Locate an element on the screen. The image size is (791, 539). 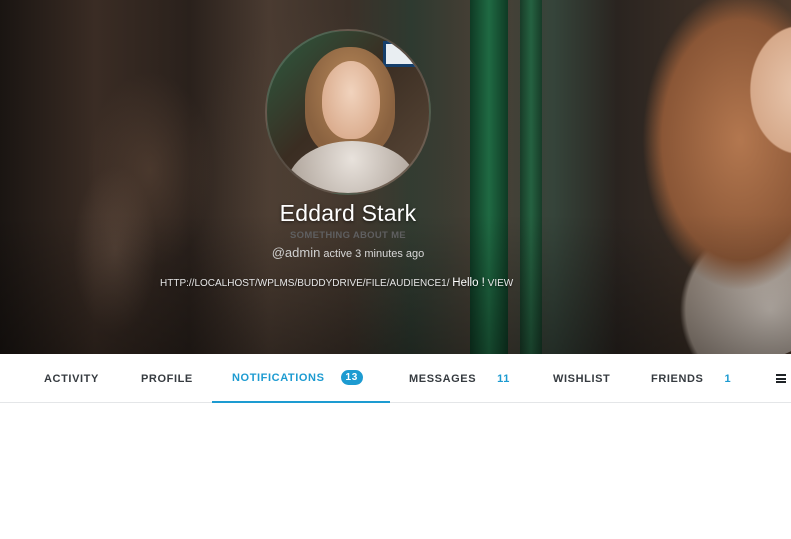
hamburger-menu-icon is located at coordinates (781, 378).